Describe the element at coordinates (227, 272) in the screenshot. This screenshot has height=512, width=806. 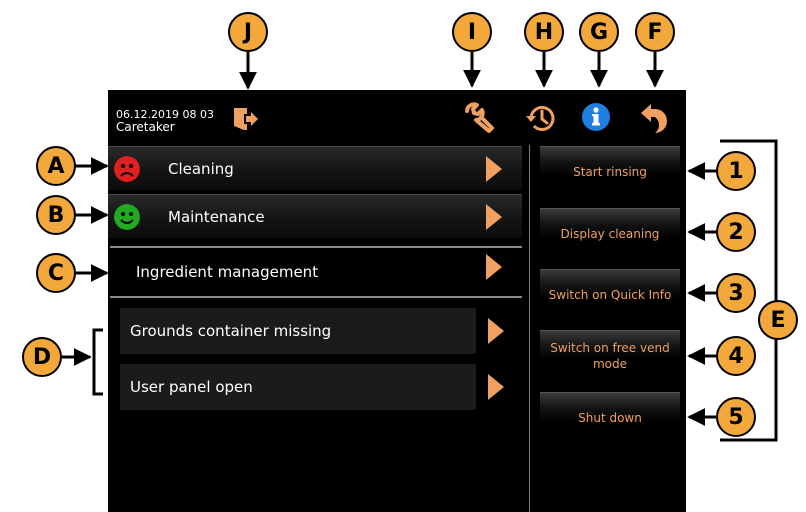
I see `menu-row-label: Ingredient management` at that location.